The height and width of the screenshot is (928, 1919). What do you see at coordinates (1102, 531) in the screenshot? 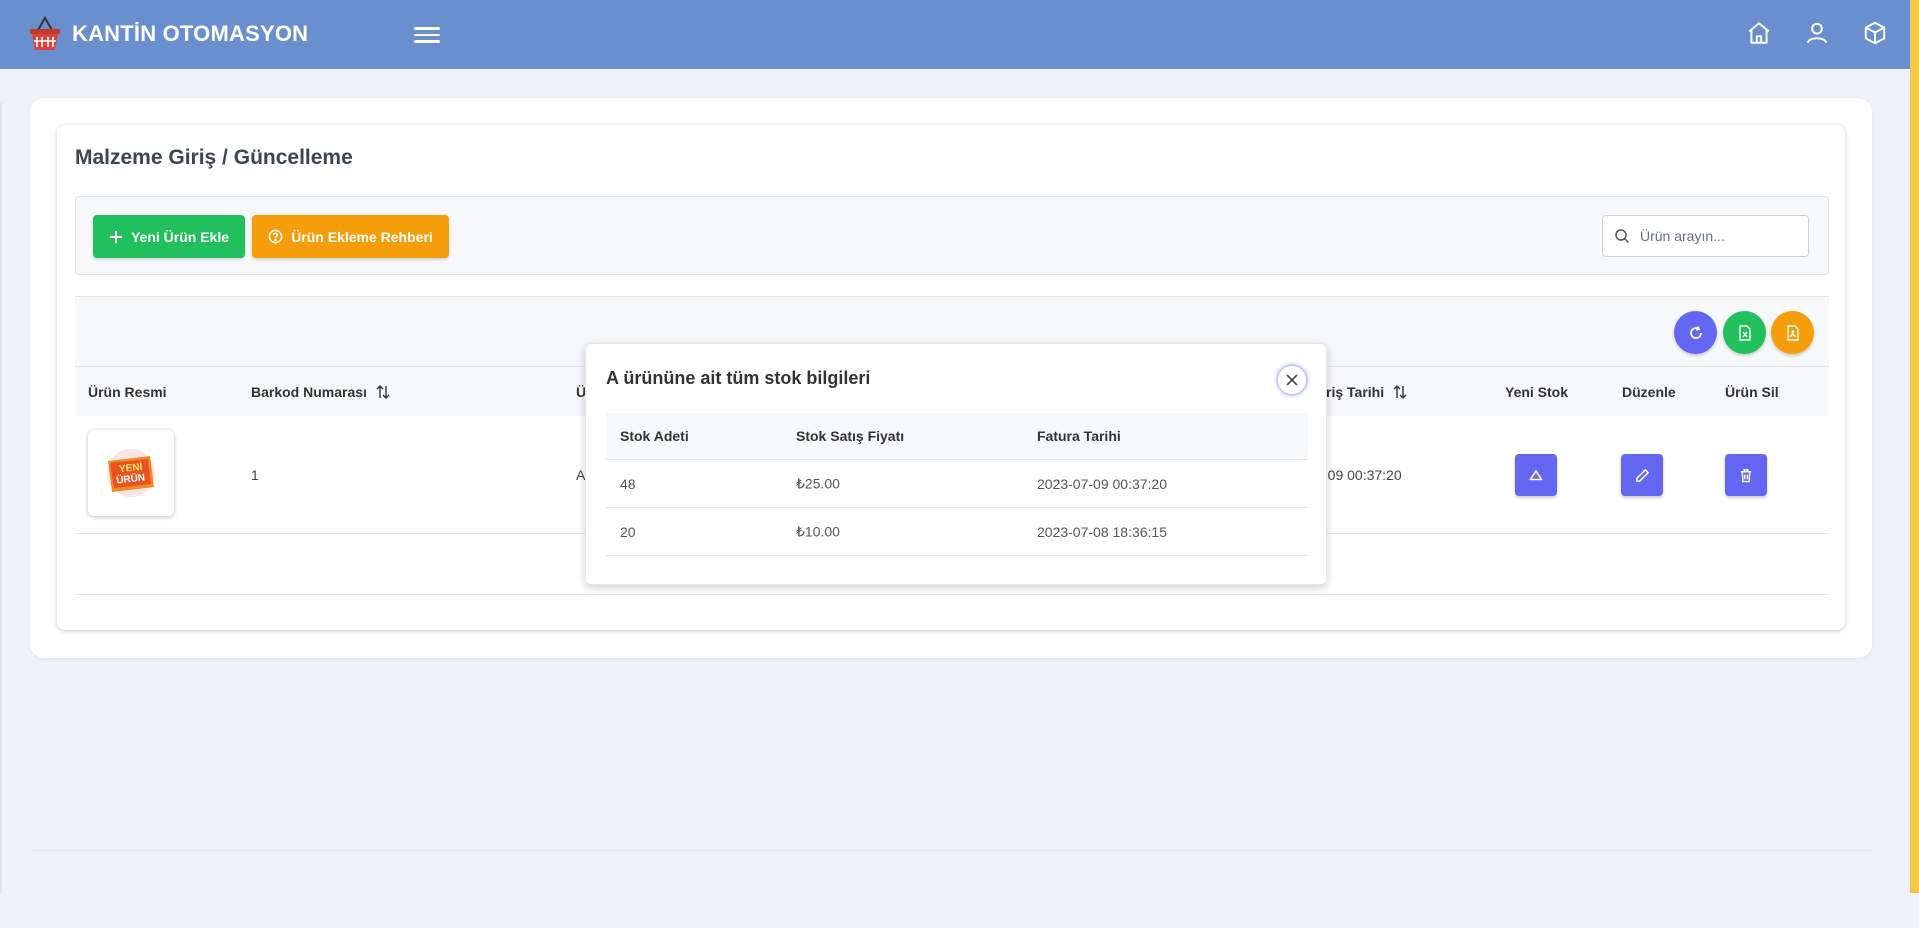
I see `invoice-date-cell: 2023-07-08 18:36:15` at bounding box center [1102, 531].